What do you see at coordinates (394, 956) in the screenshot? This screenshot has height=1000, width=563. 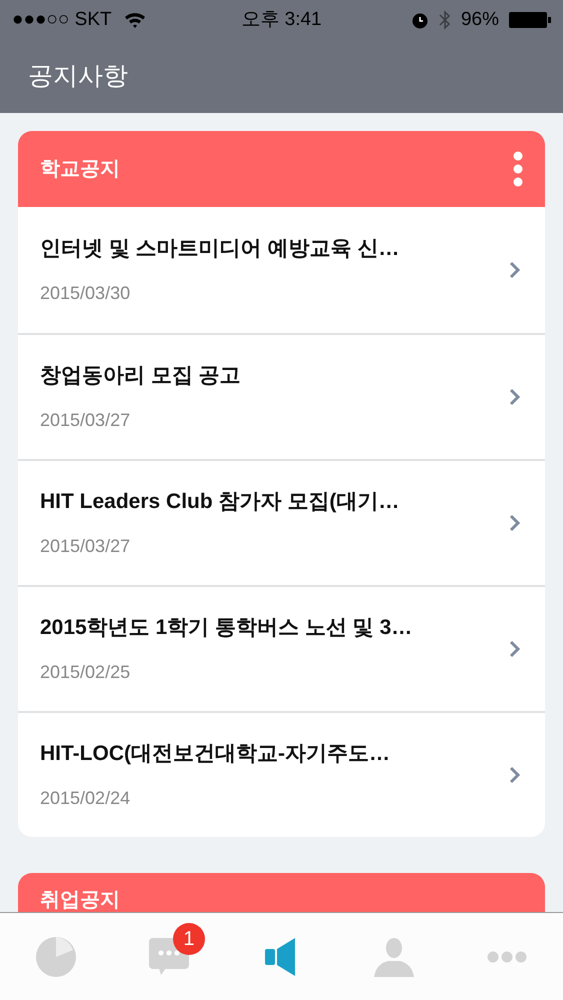 I see `person-icon` at bounding box center [394, 956].